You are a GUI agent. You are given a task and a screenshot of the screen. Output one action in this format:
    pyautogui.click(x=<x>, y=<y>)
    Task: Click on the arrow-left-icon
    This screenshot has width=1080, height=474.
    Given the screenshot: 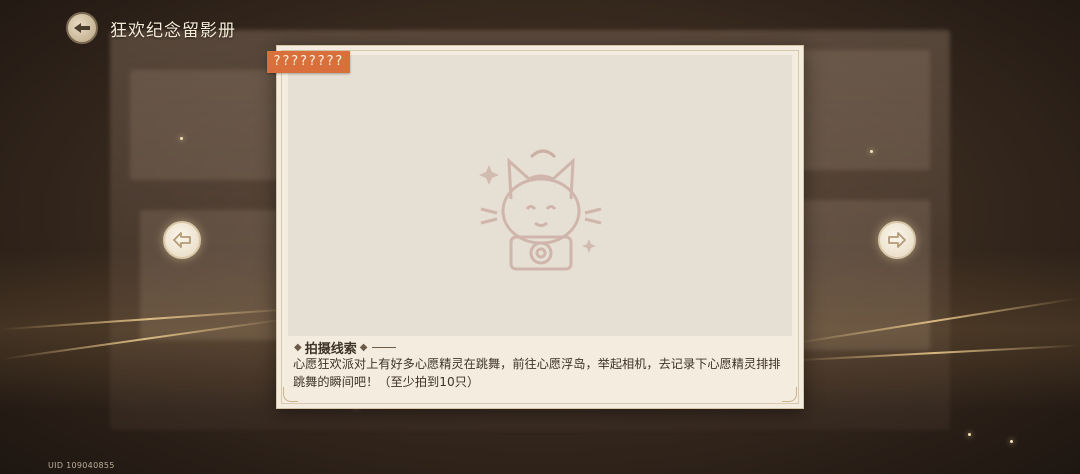 What is the action you would take?
    pyautogui.click(x=182, y=240)
    